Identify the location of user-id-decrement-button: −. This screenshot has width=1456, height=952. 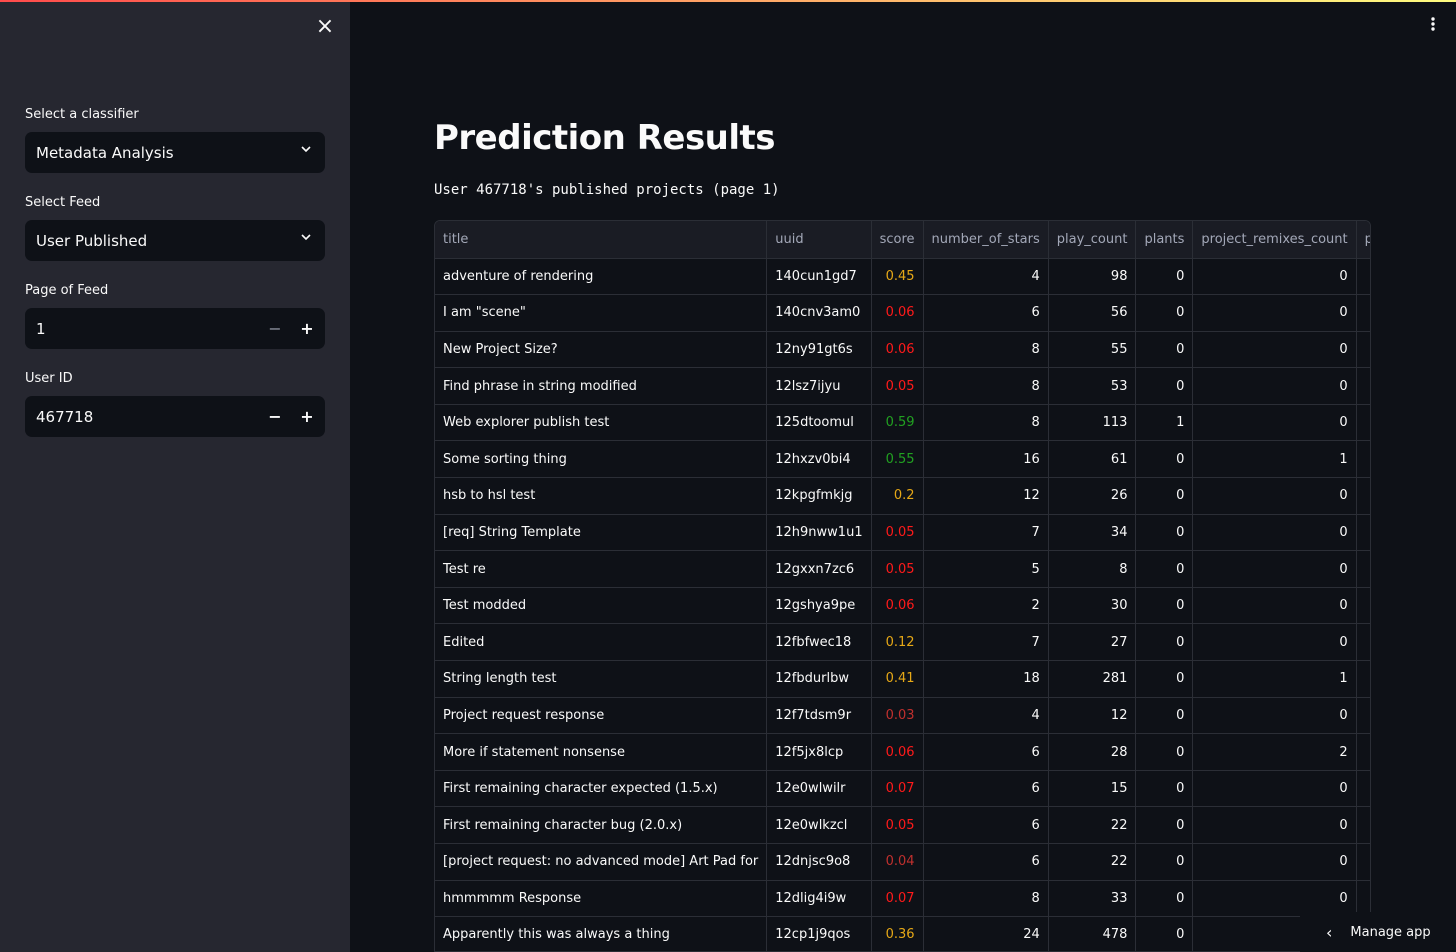
(275, 416).